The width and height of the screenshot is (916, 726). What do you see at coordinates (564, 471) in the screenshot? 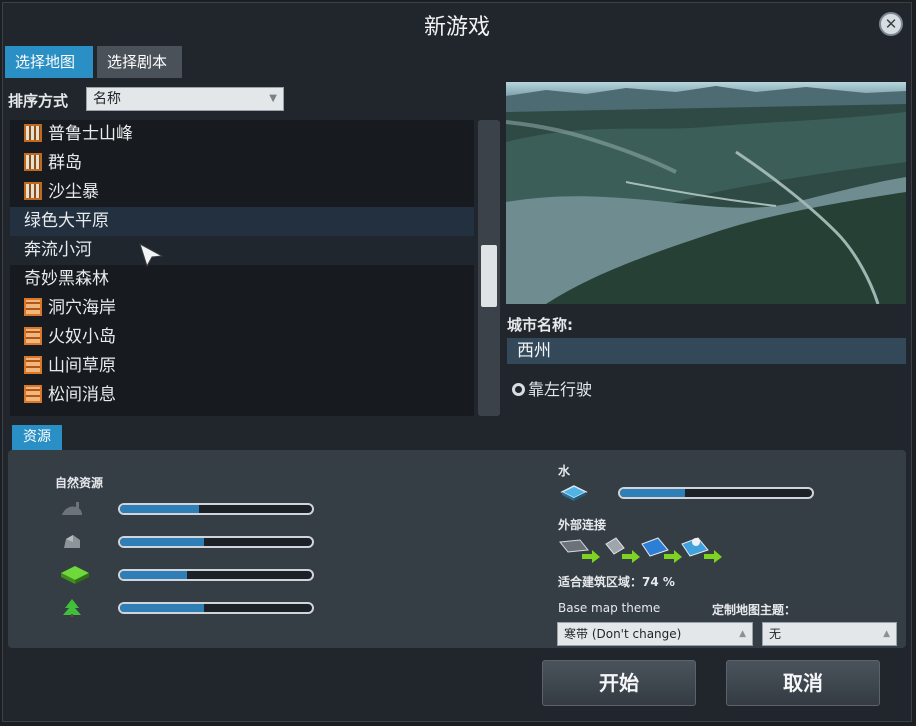
I see `water-title: 水` at bounding box center [564, 471].